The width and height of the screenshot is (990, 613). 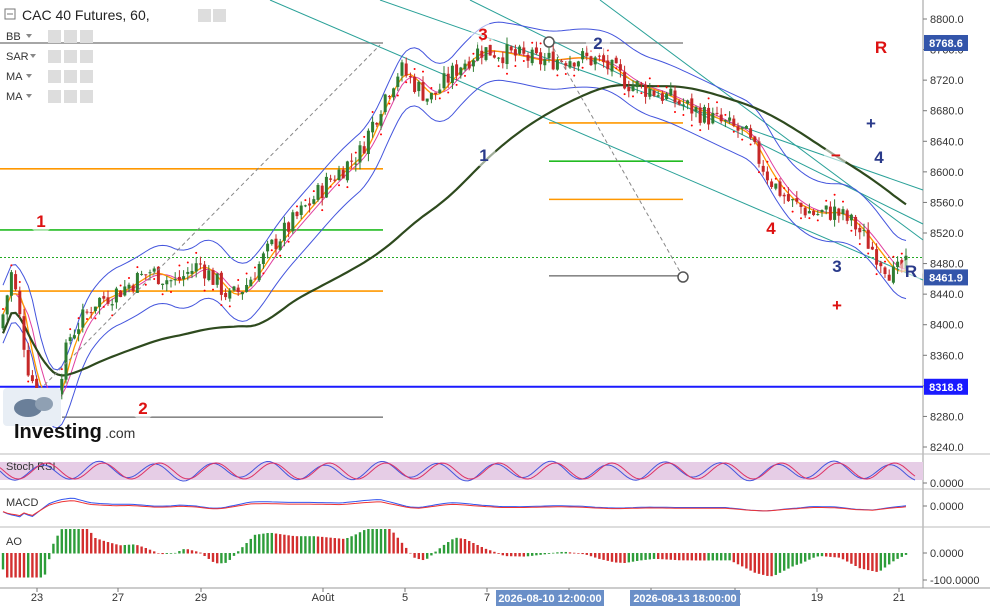 I want to click on y-tick-label: 8240.0, so click(x=947, y=448).